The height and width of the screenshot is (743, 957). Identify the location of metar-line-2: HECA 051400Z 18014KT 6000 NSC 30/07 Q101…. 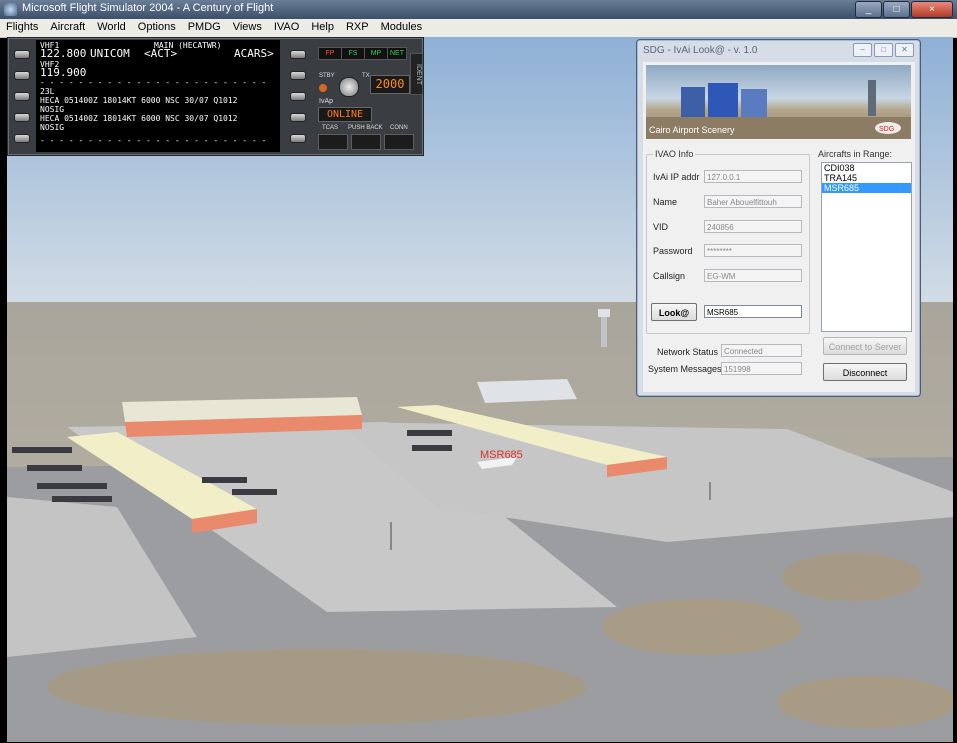
(139, 118).